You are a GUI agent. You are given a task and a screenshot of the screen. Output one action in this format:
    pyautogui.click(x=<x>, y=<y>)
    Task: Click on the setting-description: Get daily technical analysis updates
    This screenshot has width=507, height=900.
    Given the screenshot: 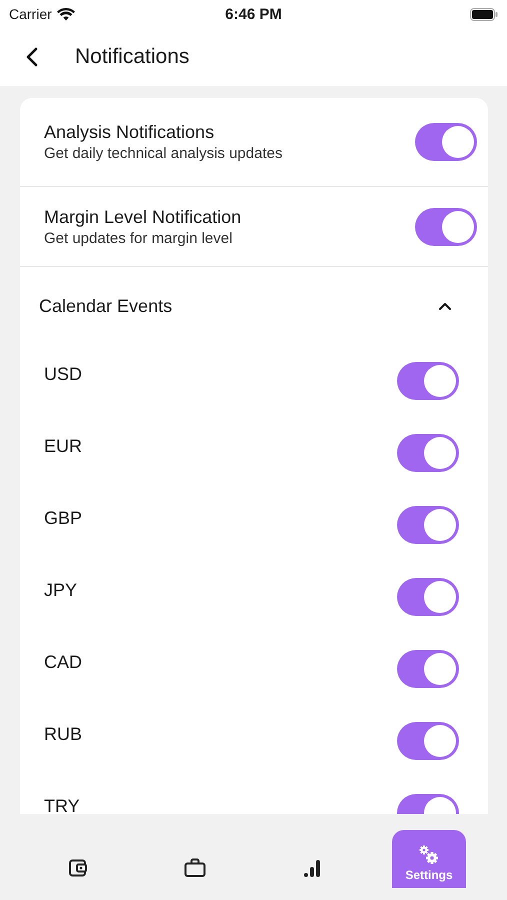 What is the action you would take?
    pyautogui.click(x=163, y=153)
    